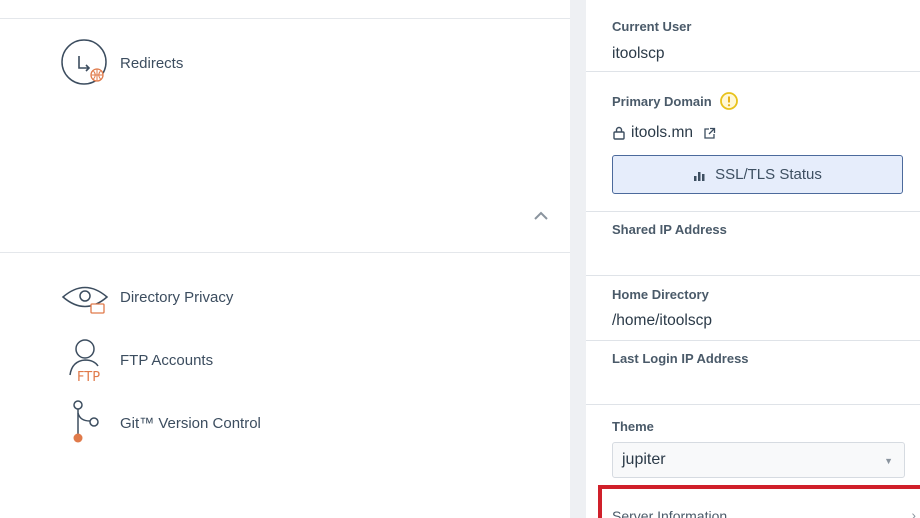 The height and width of the screenshot is (518, 920). I want to click on shared-ip-section: Shared IP Address, so click(753, 244).